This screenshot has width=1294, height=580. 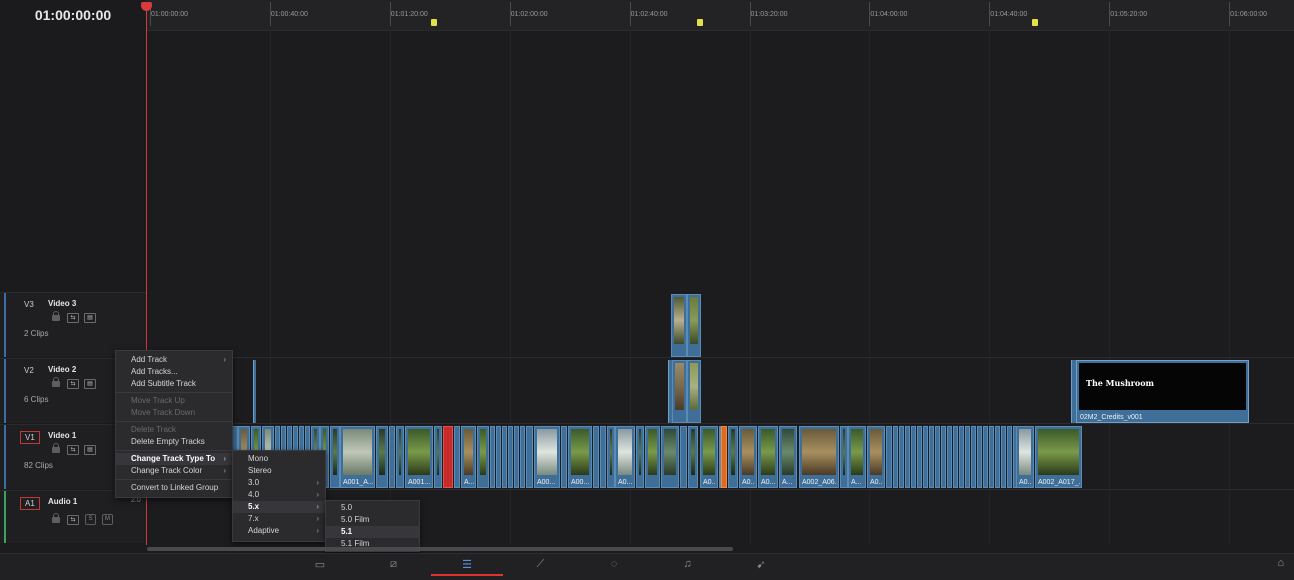 What do you see at coordinates (279, 459) in the screenshot?
I see `track-type-item: Mono` at bounding box center [279, 459].